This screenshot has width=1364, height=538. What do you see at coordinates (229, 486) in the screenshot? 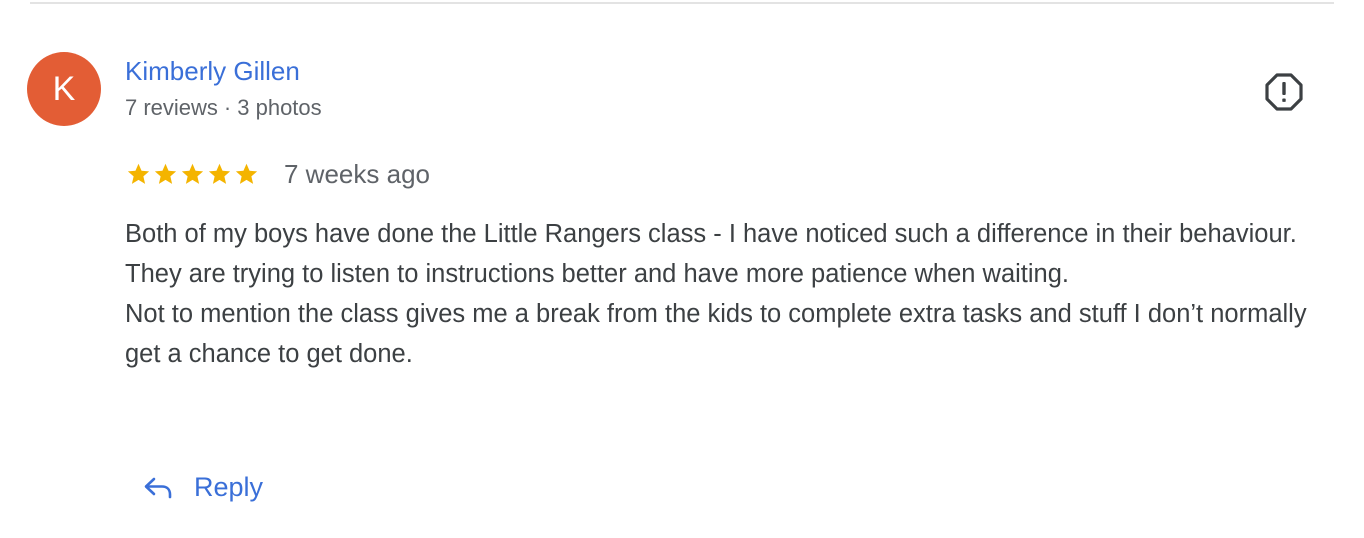
I see `reply-label: Reply` at bounding box center [229, 486].